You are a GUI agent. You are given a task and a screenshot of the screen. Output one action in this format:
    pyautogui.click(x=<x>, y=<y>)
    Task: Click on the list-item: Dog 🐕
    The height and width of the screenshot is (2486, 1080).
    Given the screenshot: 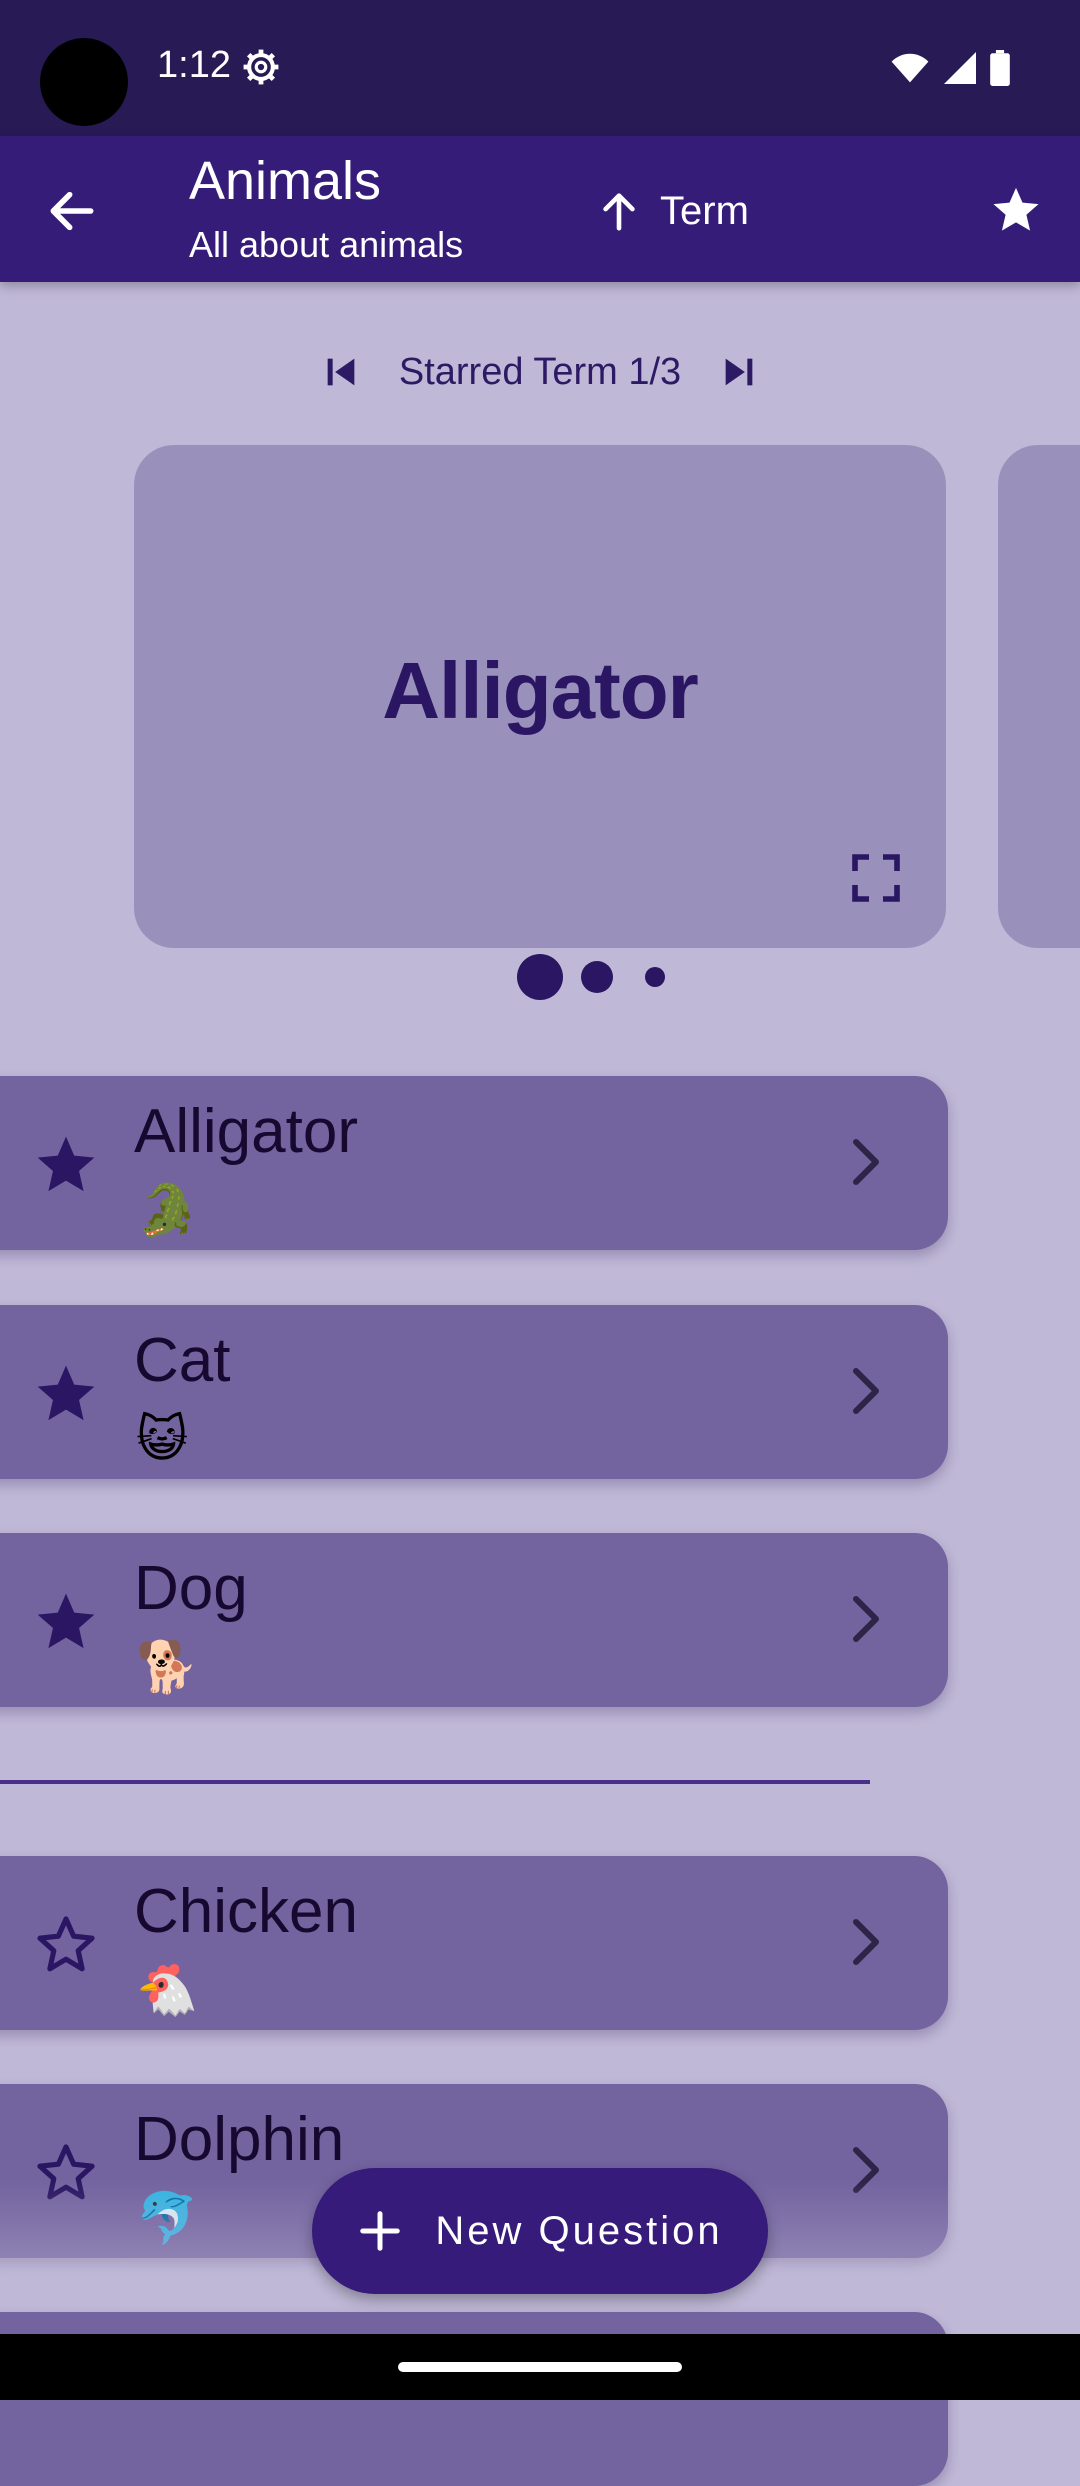 What is the action you would take?
    pyautogui.click(x=474, y=1620)
    